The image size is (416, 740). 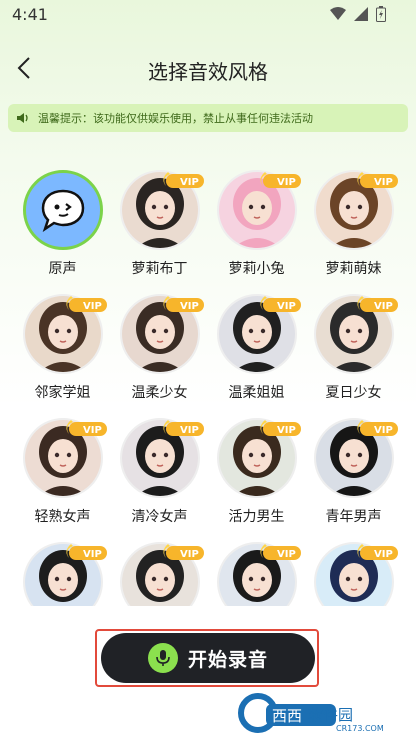 What do you see at coordinates (338, 13) in the screenshot?
I see `wifi-icon` at bounding box center [338, 13].